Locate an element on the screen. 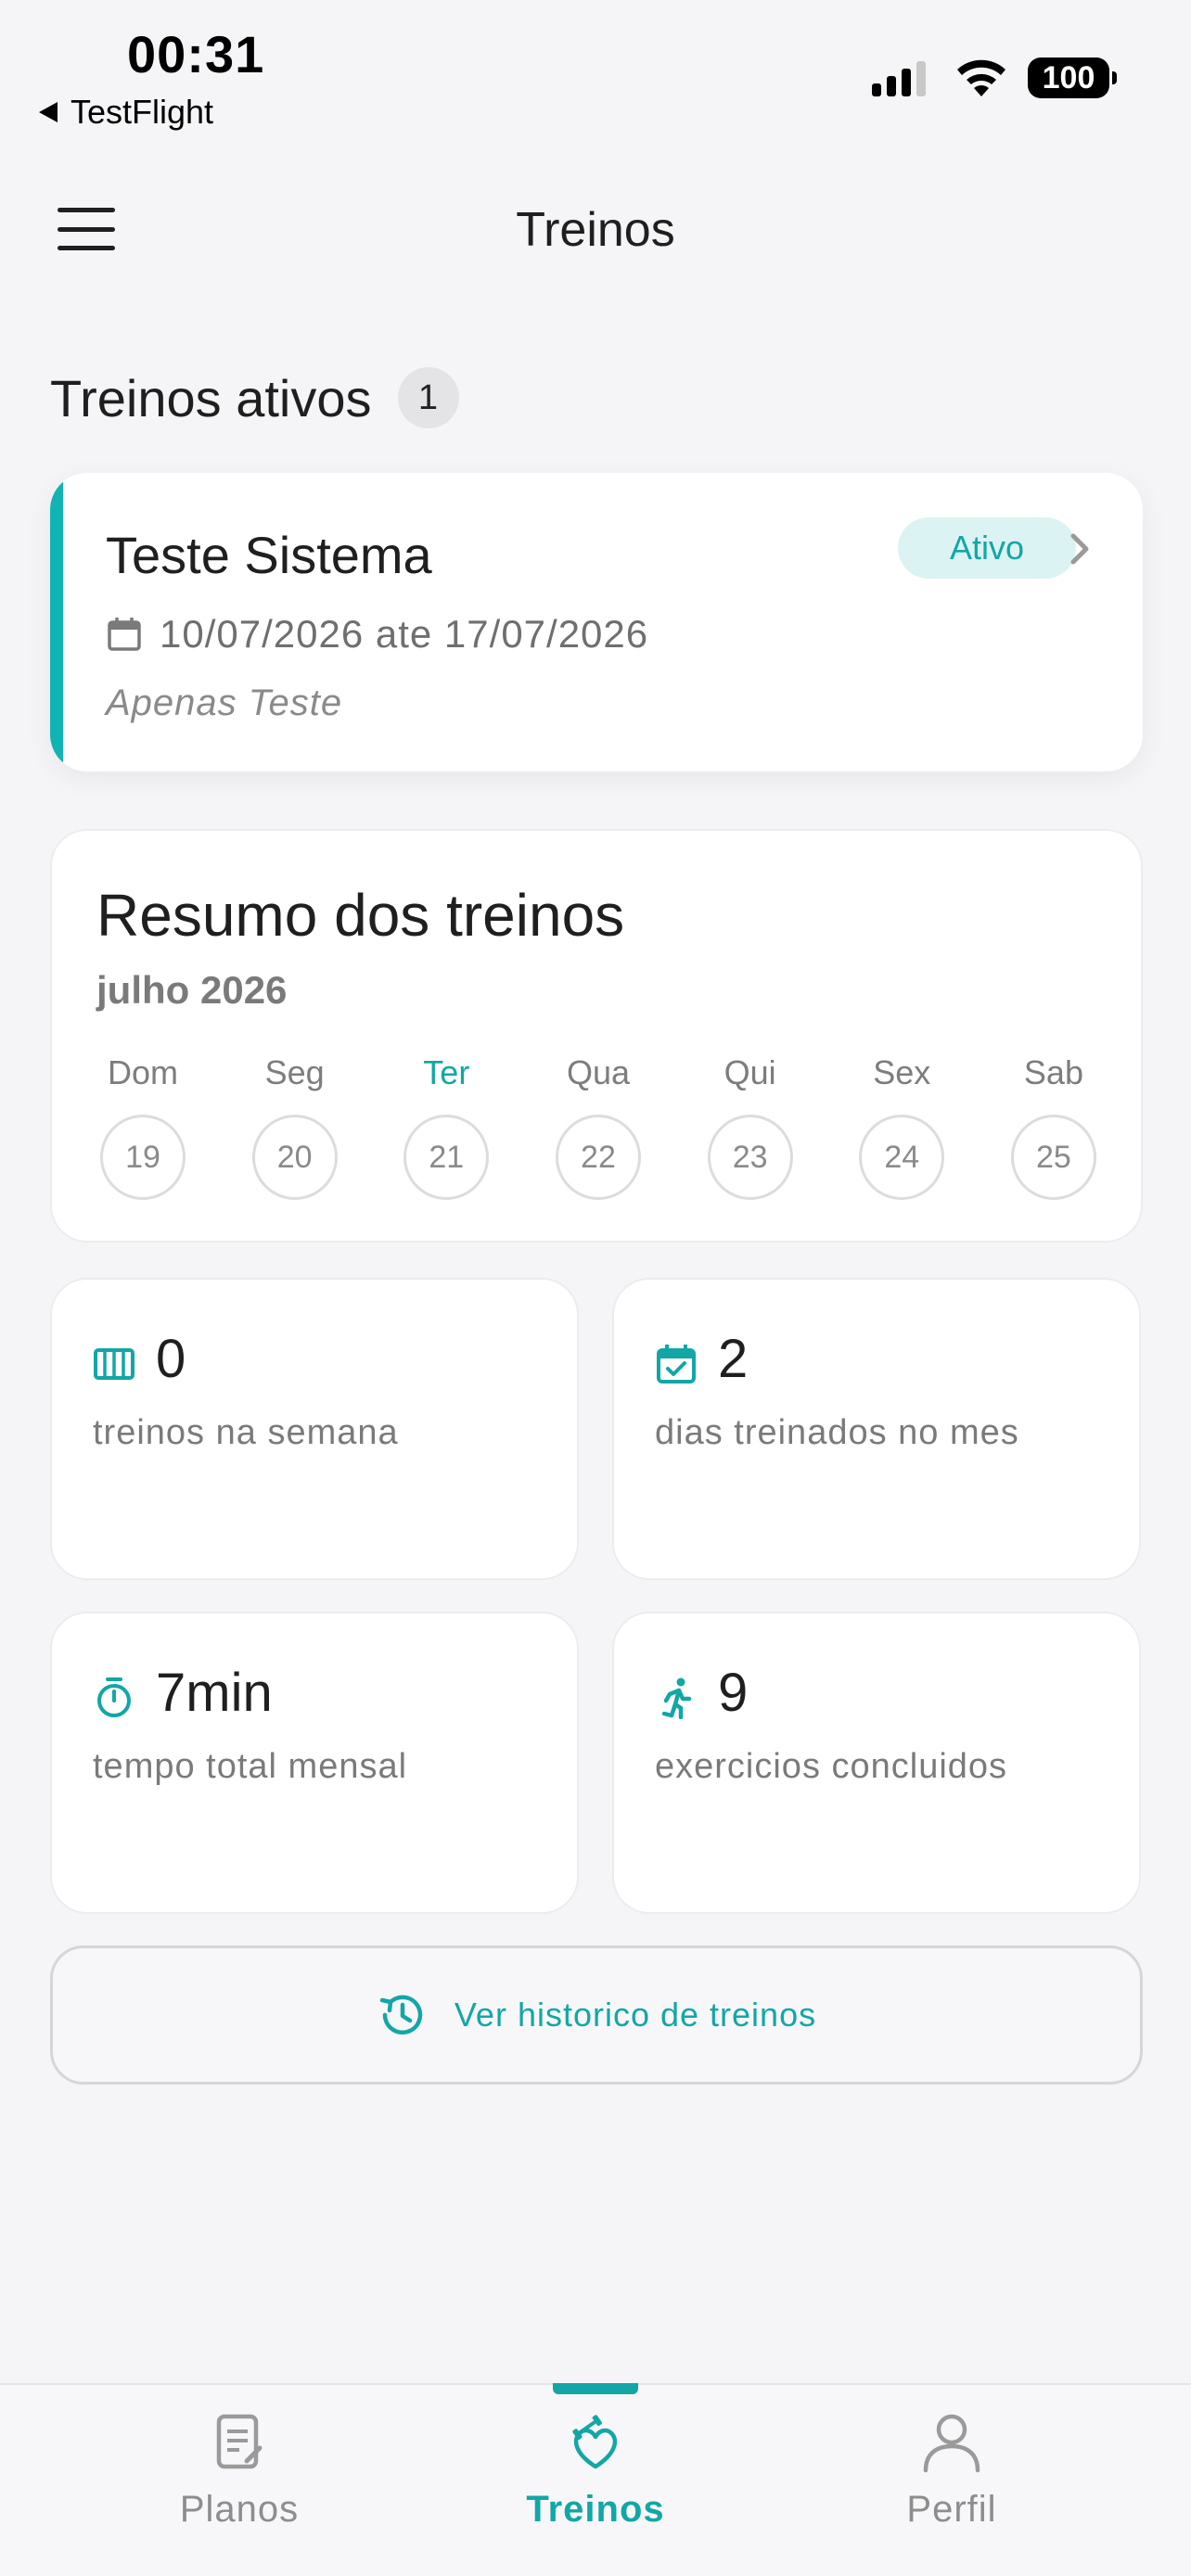  day-number: 19 is located at coordinates (143, 1157).